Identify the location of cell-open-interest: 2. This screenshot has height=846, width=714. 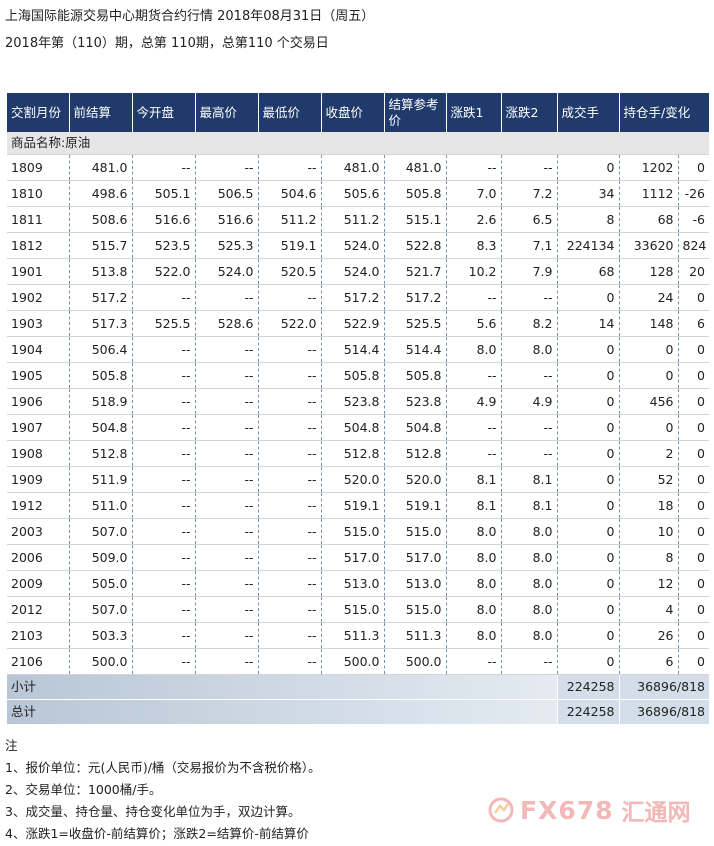
(649, 453).